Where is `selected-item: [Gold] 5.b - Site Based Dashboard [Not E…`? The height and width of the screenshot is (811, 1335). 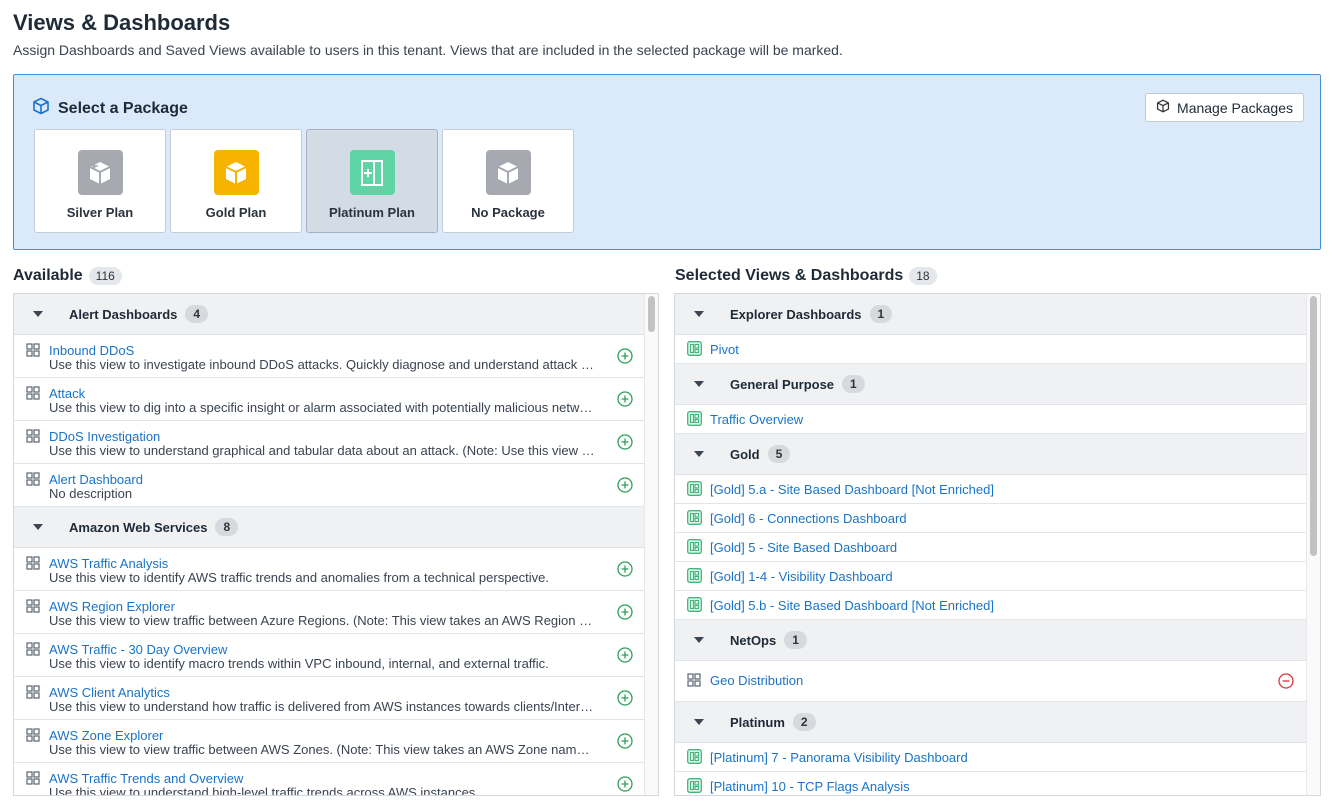
selected-item: [Gold] 5.b - Site Based Dashboard [Not E… is located at coordinates (991, 605).